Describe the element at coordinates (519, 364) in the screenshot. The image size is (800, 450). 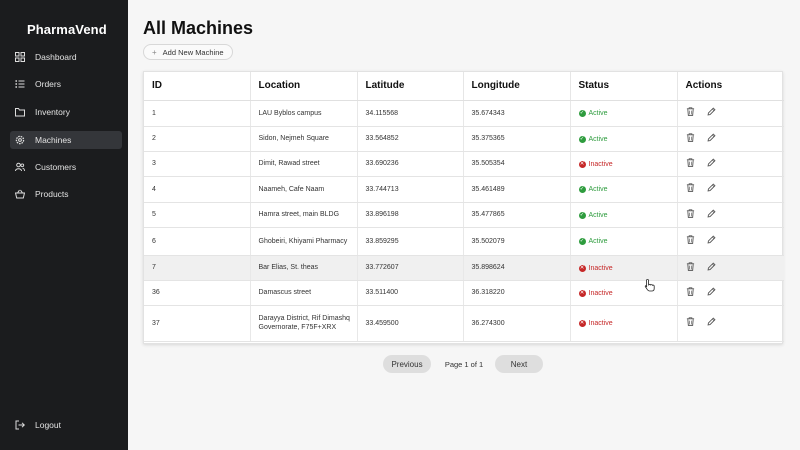
I see `next-page-button: Next` at that location.